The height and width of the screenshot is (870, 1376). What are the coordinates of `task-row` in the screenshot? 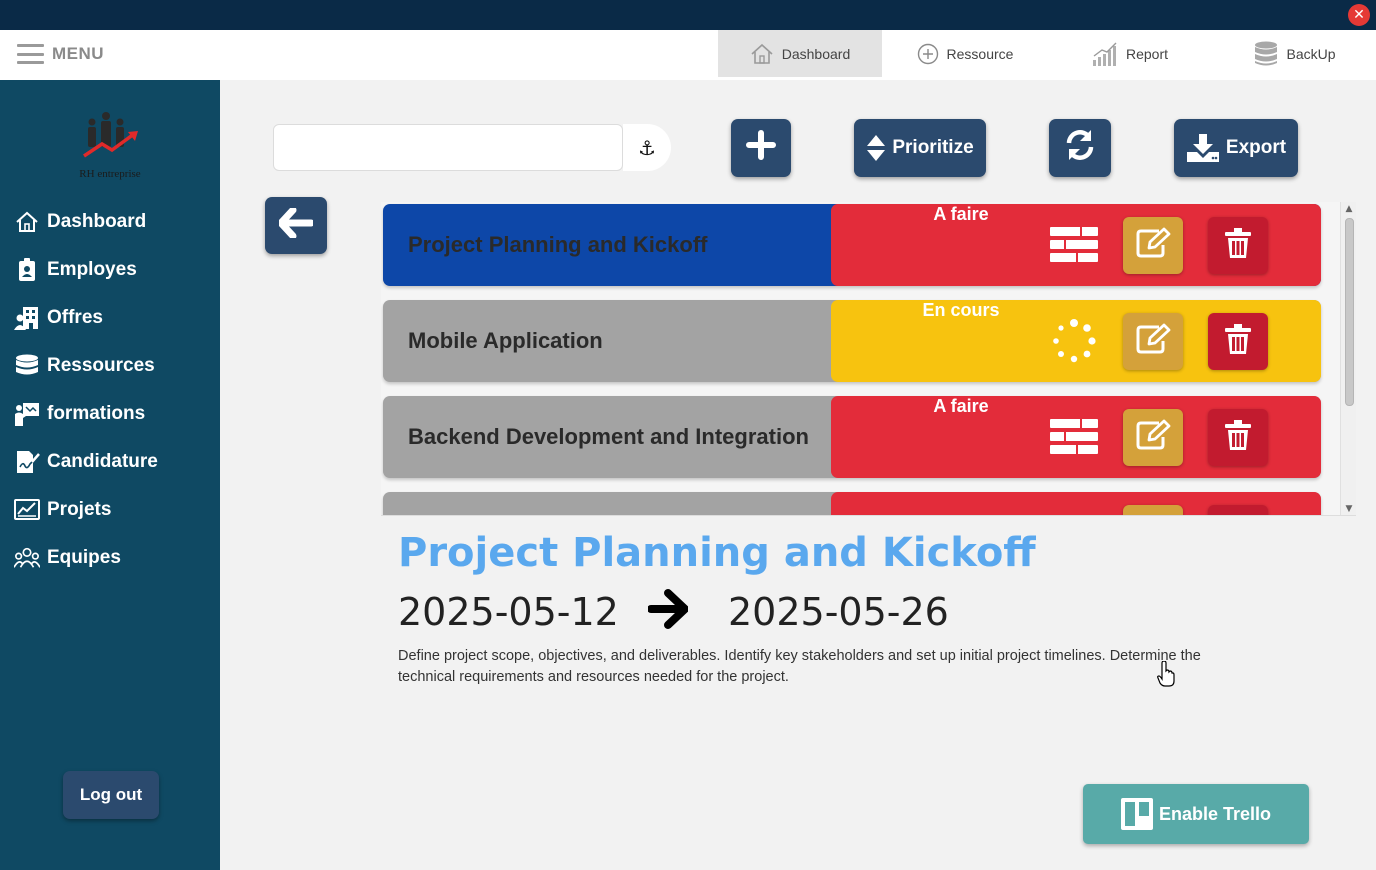 It's located at (852, 503).